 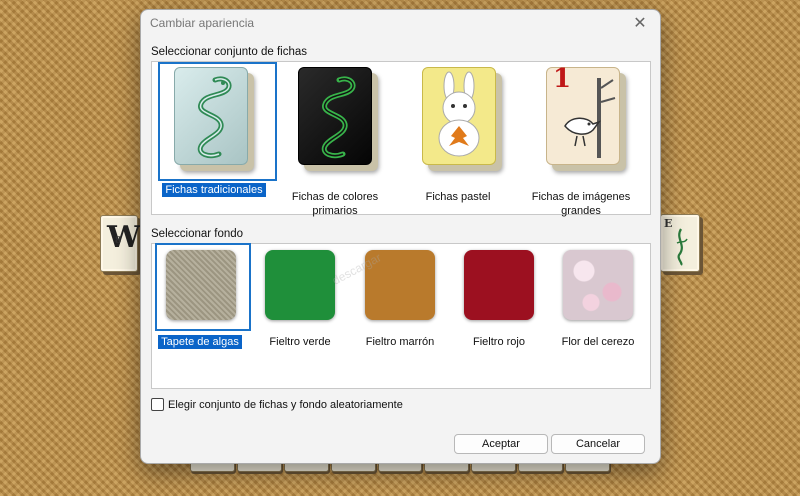 What do you see at coordinates (598, 444) in the screenshot?
I see `cancel-button: Cancelar` at bounding box center [598, 444].